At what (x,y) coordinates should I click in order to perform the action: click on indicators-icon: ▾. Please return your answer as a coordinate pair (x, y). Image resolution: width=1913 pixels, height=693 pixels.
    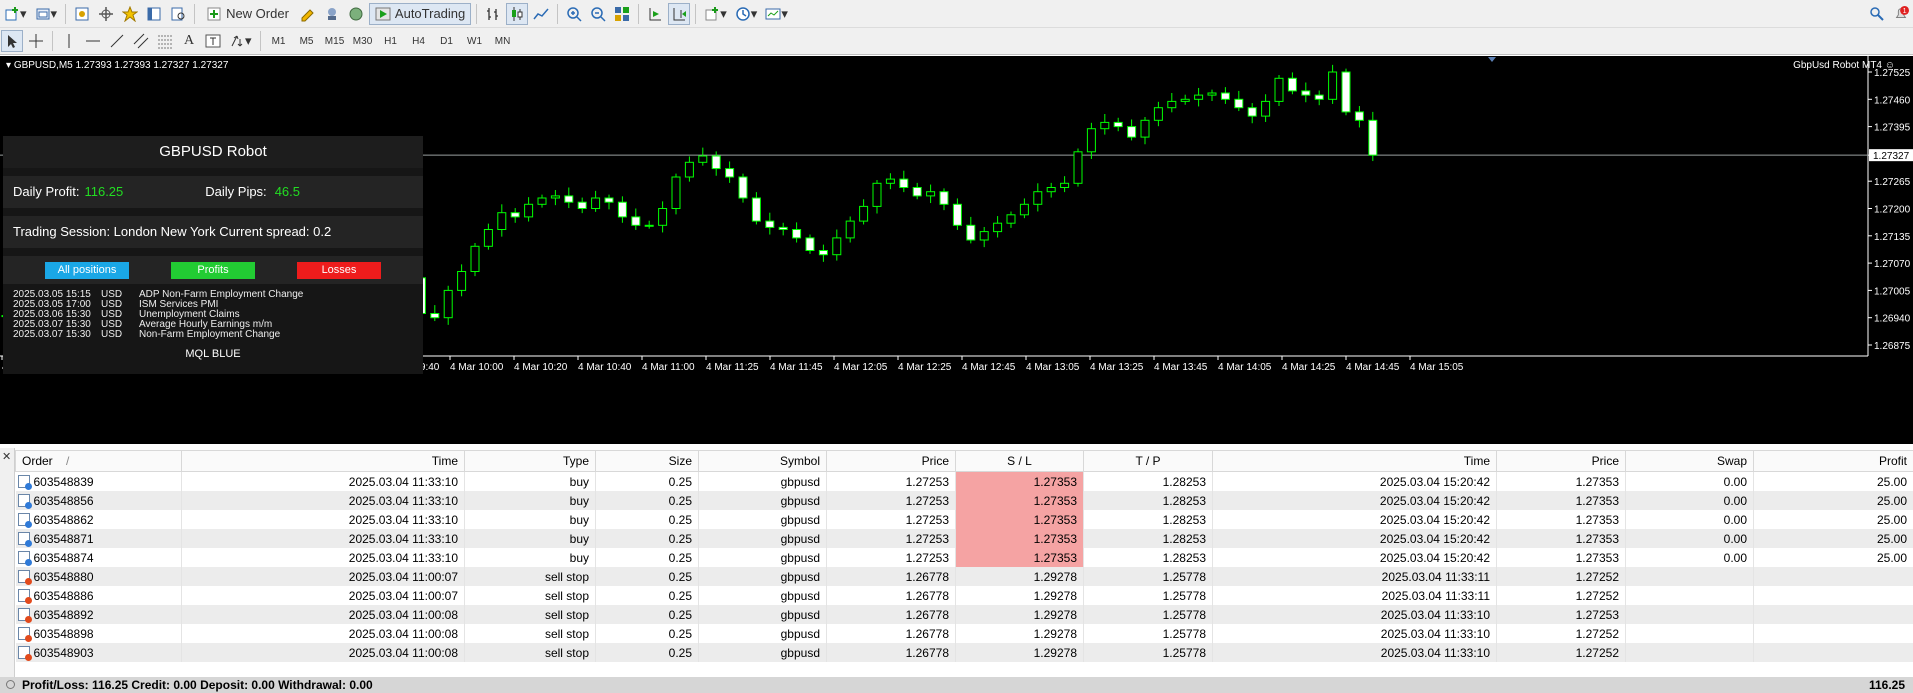
    Looking at the image, I should click on (715, 14).